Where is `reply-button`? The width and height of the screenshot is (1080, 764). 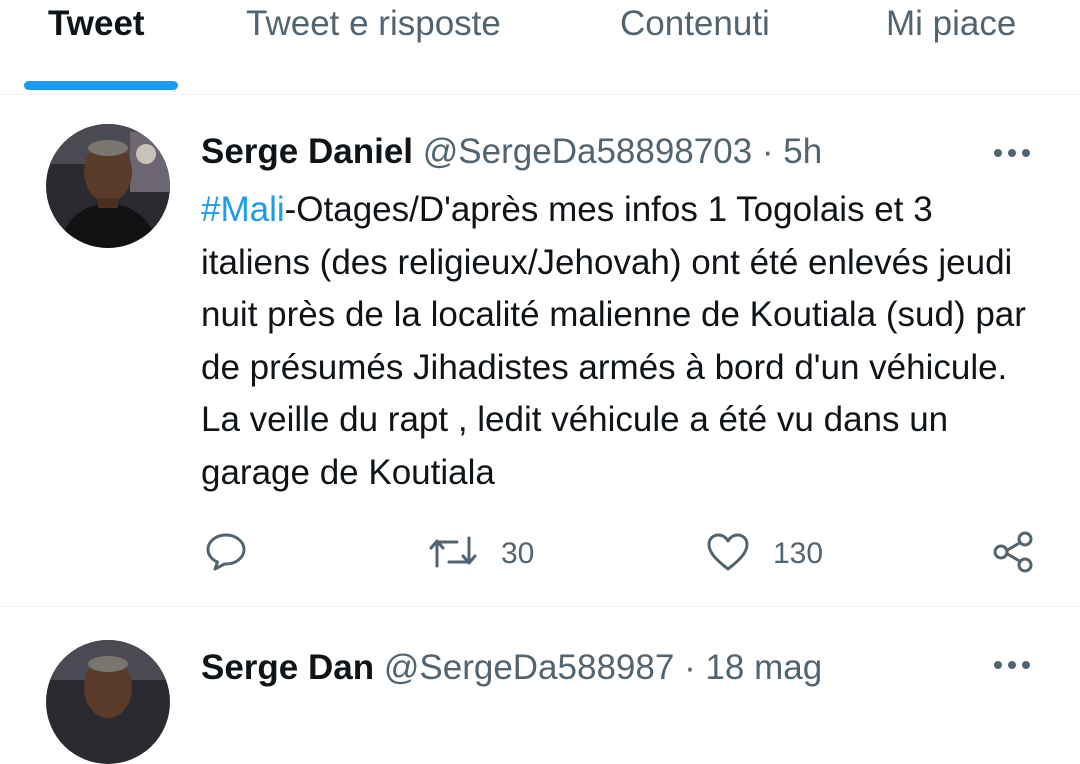
reply-button is located at coordinates (226, 554).